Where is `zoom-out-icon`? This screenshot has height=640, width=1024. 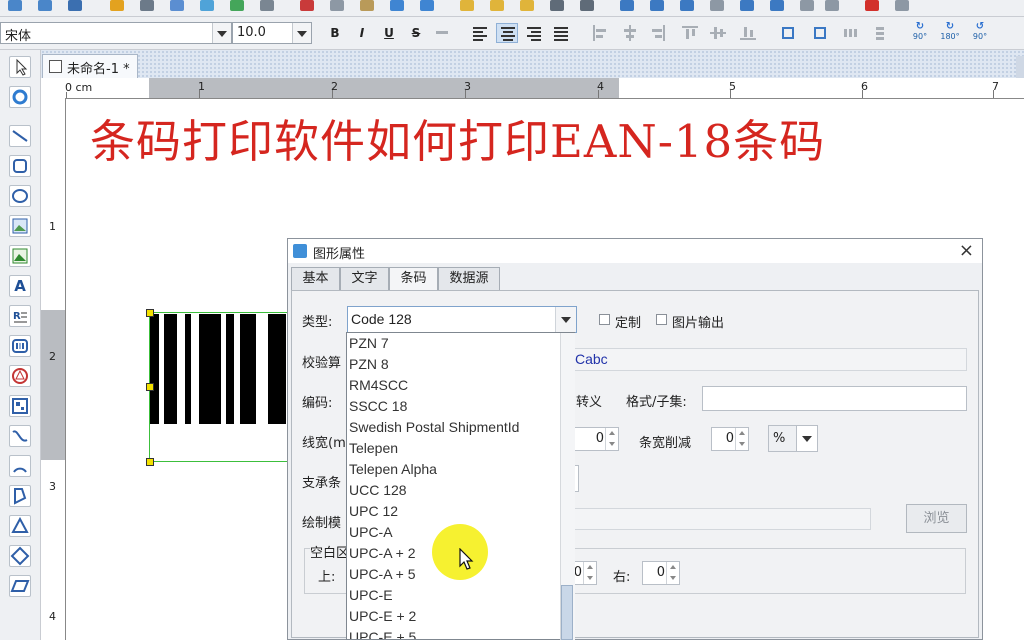 zoom-out-icon is located at coordinates (497, 5).